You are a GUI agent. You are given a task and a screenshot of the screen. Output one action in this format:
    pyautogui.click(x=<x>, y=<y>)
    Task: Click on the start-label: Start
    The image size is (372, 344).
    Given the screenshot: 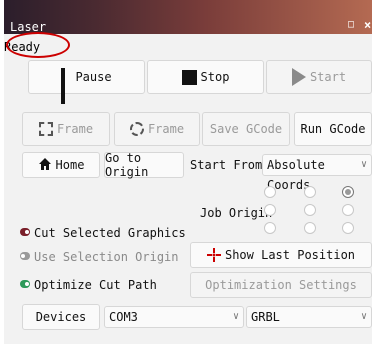 What is the action you would take?
    pyautogui.click(x=328, y=77)
    